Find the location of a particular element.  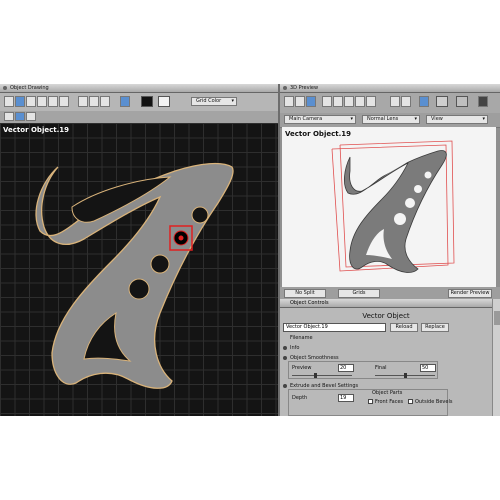

depth-label: Depth is located at coordinates (300, 398).